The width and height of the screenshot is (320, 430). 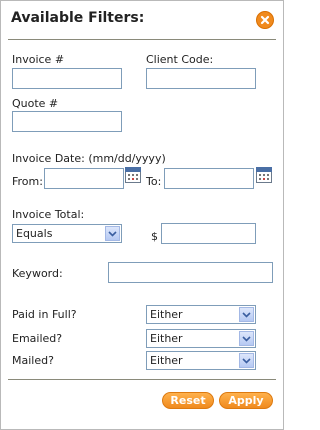 What do you see at coordinates (188, 400) in the screenshot?
I see `reset-button: Reset` at bounding box center [188, 400].